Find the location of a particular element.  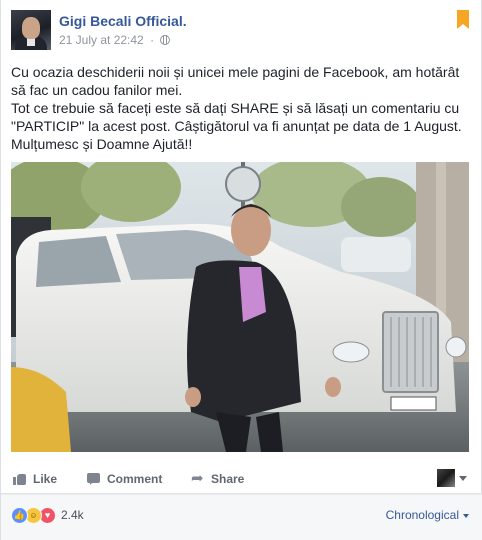

reaction-count: 2.4k is located at coordinates (72, 515).